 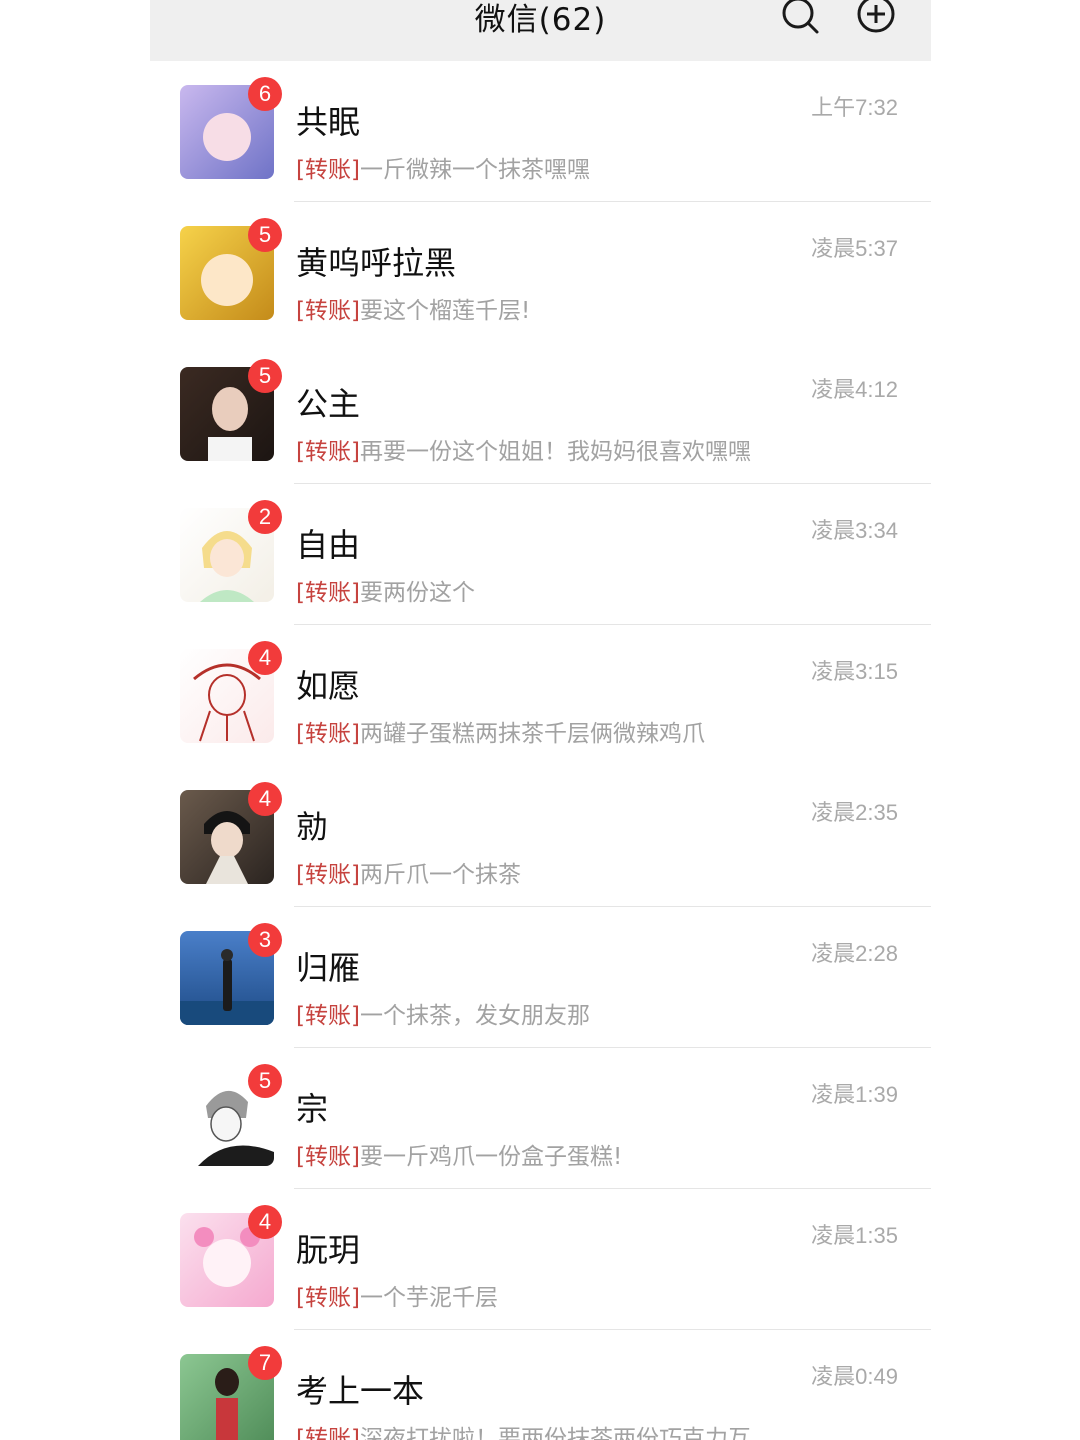 I want to click on contact-name: 公主, so click(x=328, y=404).